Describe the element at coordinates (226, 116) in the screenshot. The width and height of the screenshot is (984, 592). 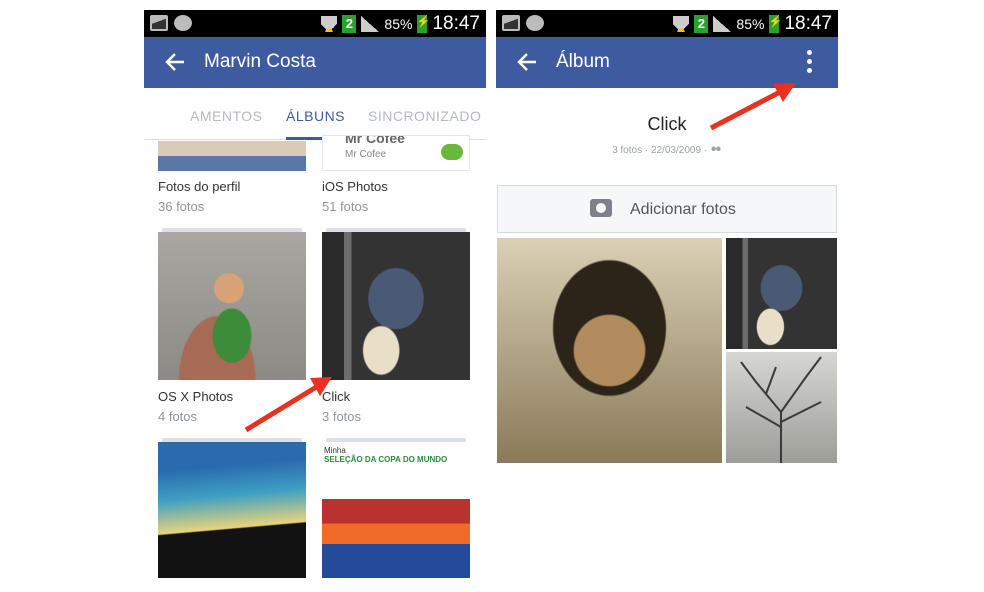
I see `tab-moments: AMENTOS` at that location.